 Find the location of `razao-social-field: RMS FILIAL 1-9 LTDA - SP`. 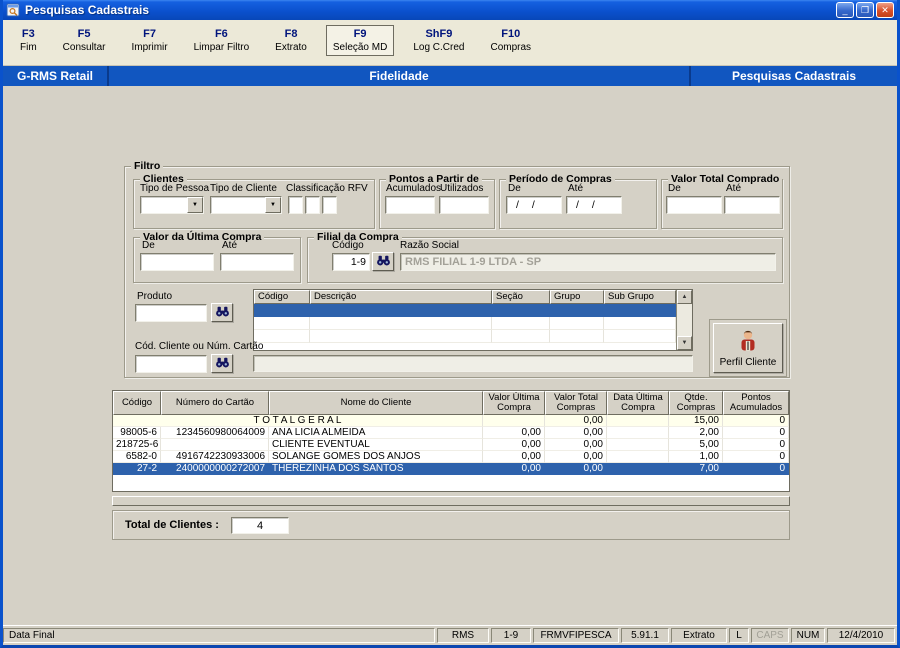

razao-social-field: RMS FILIAL 1-9 LTDA - SP is located at coordinates (588, 262).